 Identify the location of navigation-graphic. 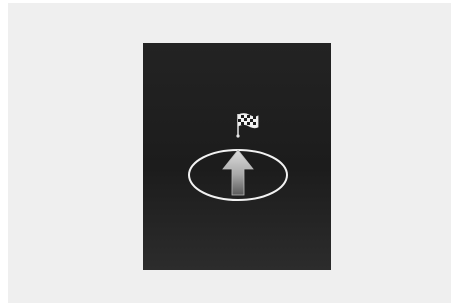
(238, 157).